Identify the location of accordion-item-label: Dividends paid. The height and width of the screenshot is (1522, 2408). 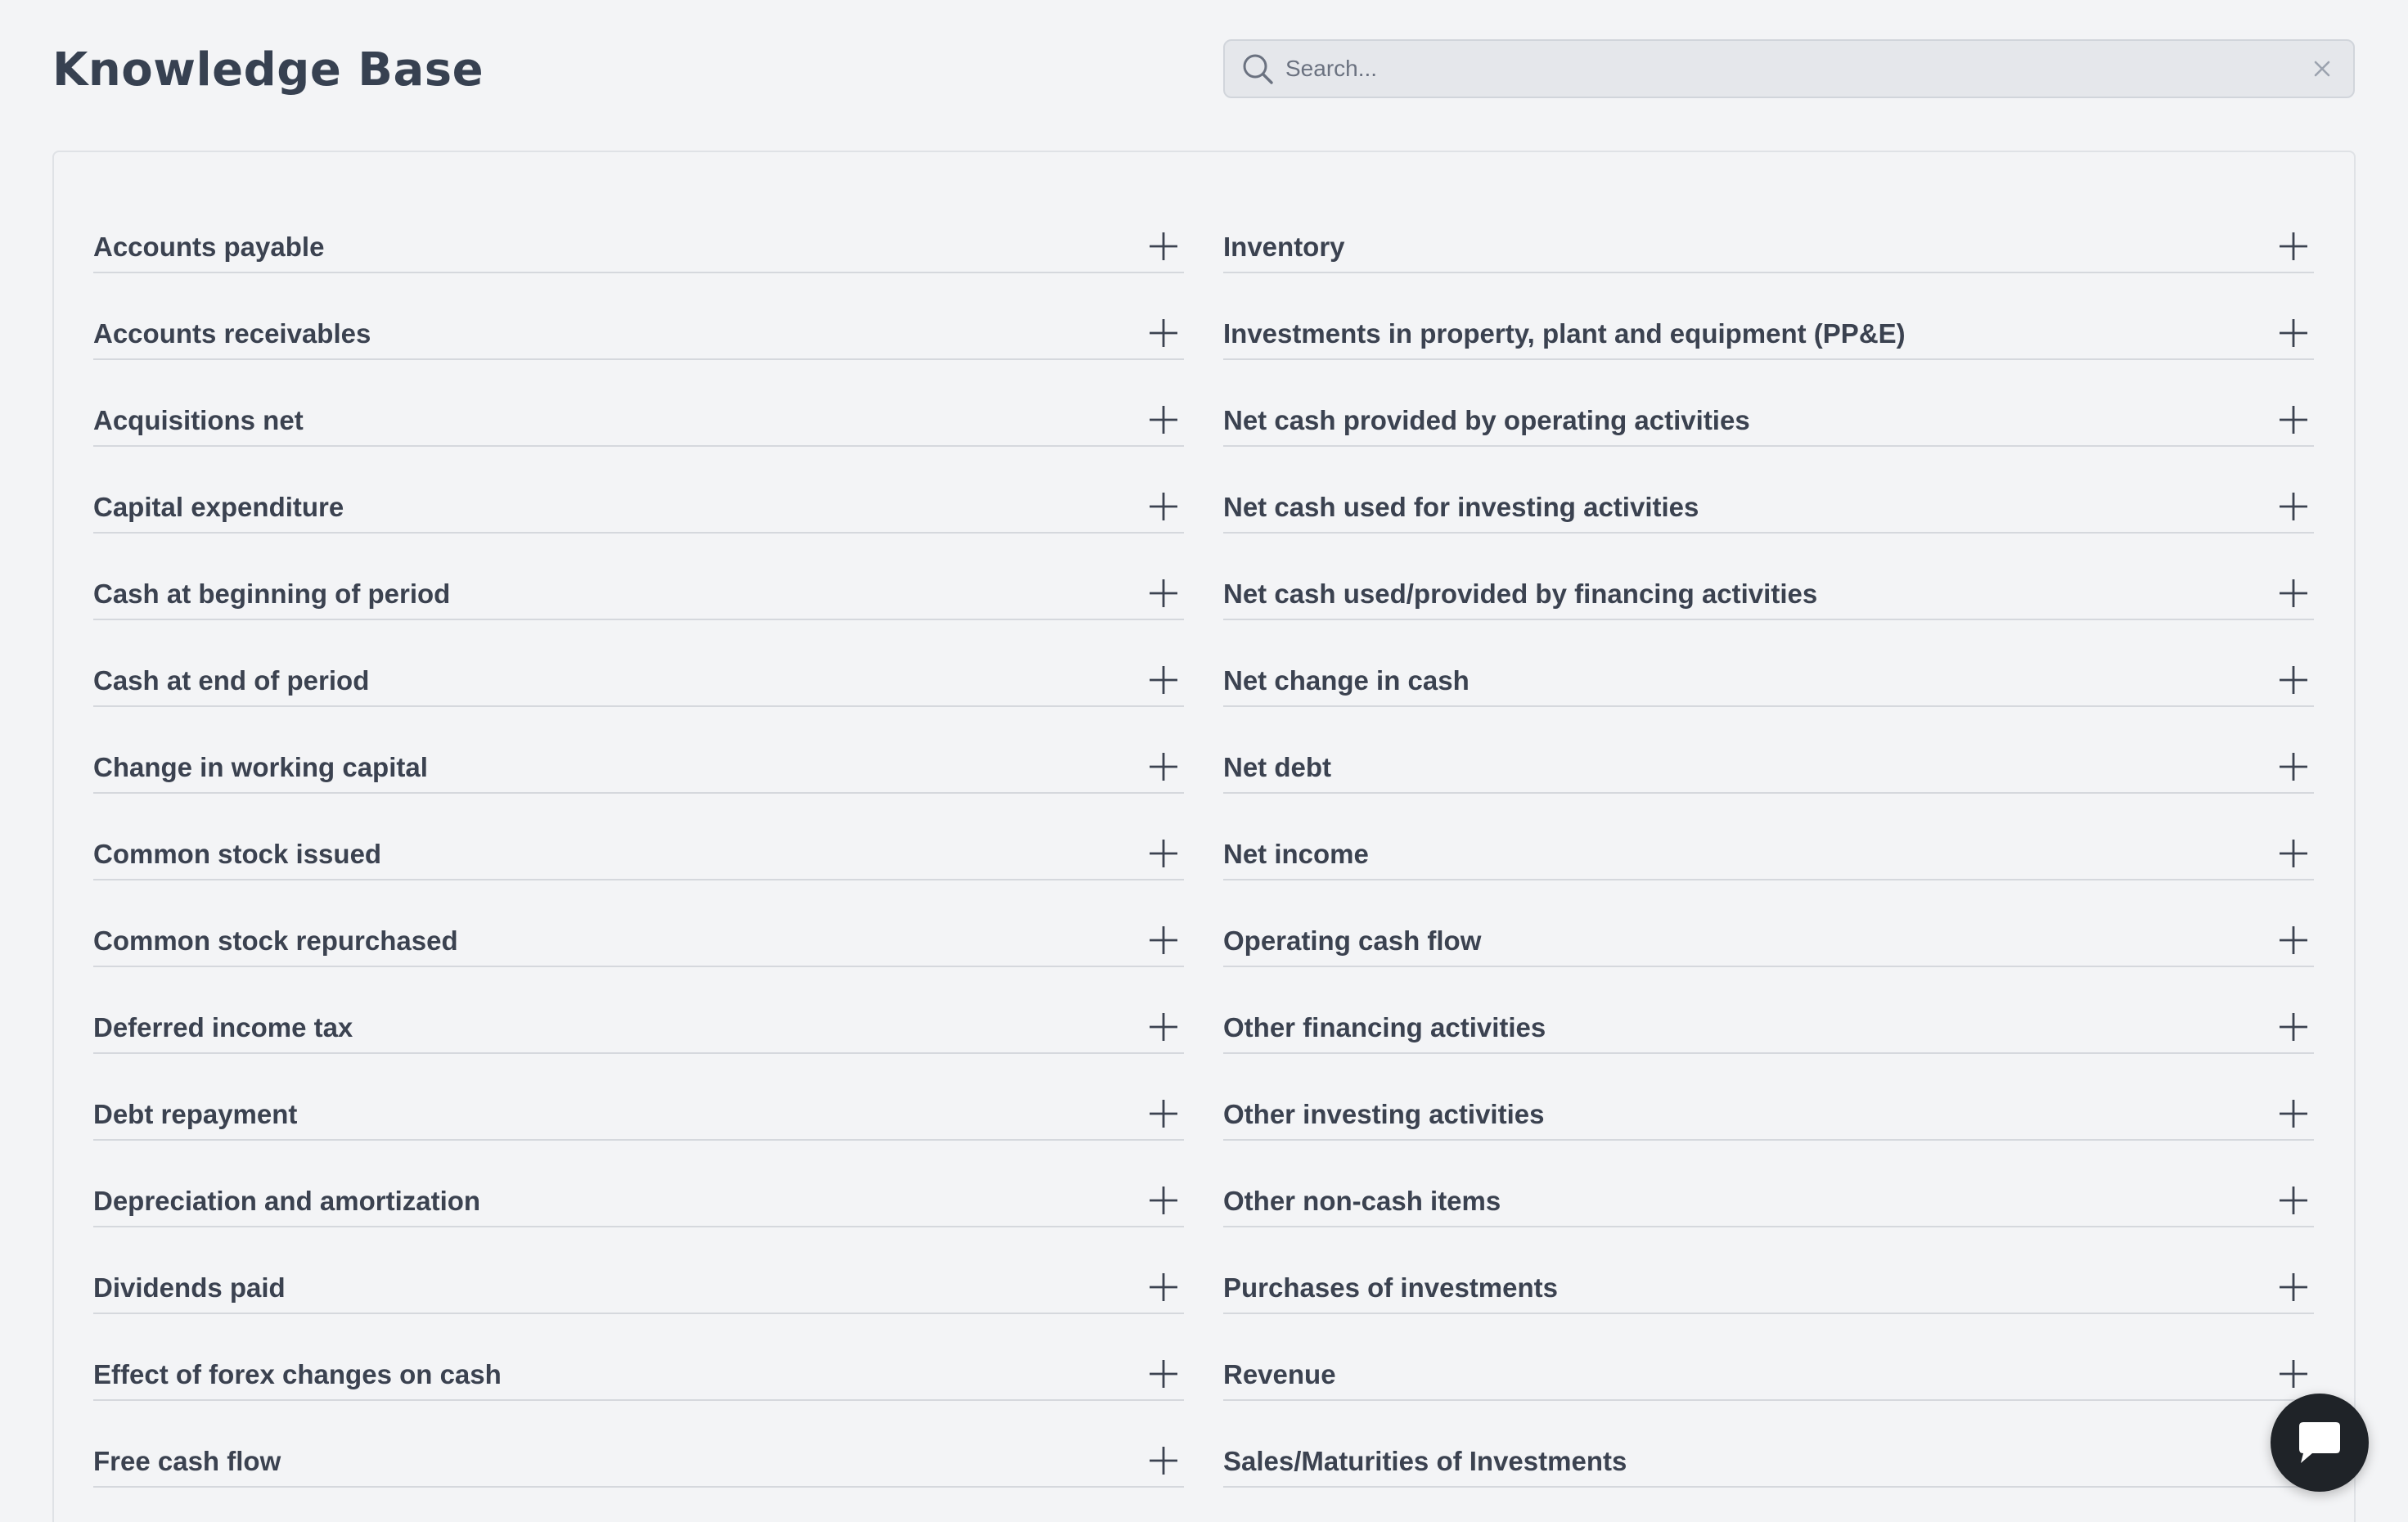
(190, 1287).